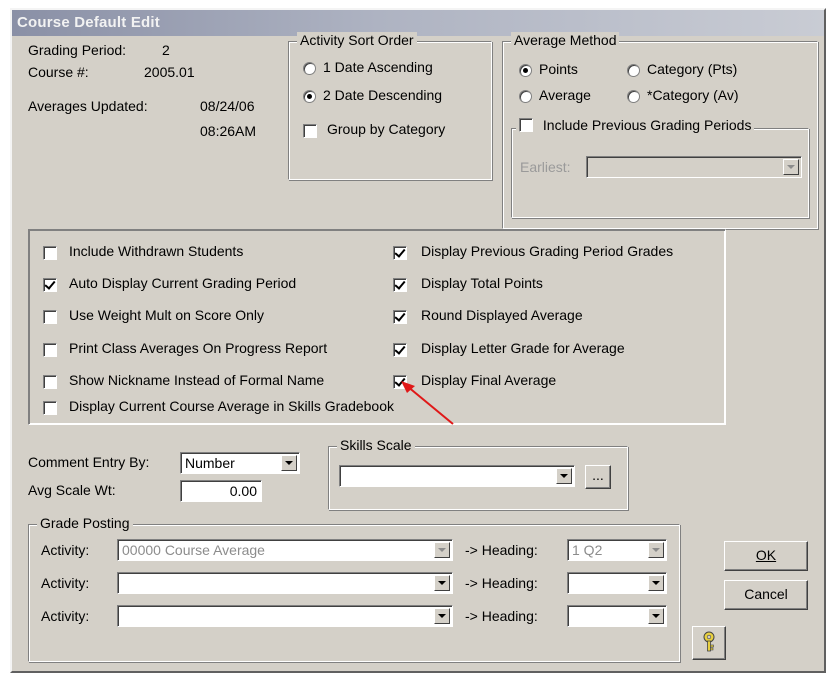 The image size is (826, 673). Describe the element at coordinates (400, 350) in the screenshot. I see `display-letter-checkbox` at that location.